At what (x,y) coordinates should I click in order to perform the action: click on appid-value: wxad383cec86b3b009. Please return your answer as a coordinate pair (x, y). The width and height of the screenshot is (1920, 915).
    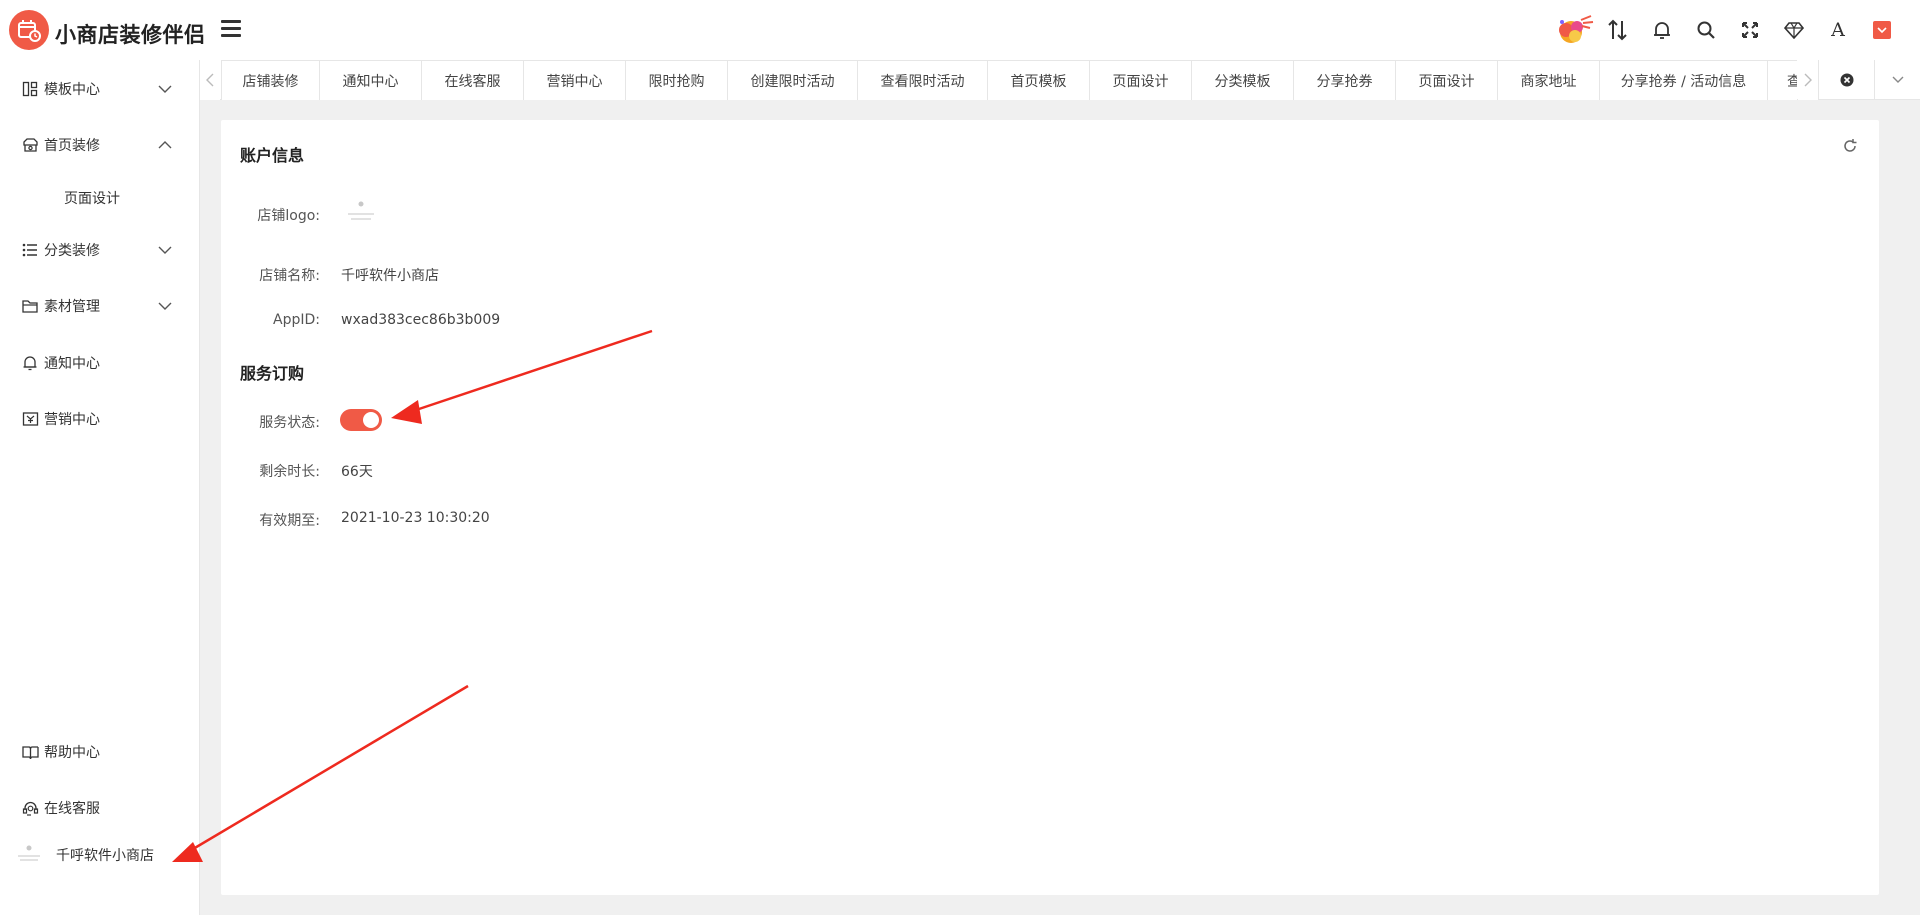
    Looking at the image, I should click on (421, 320).